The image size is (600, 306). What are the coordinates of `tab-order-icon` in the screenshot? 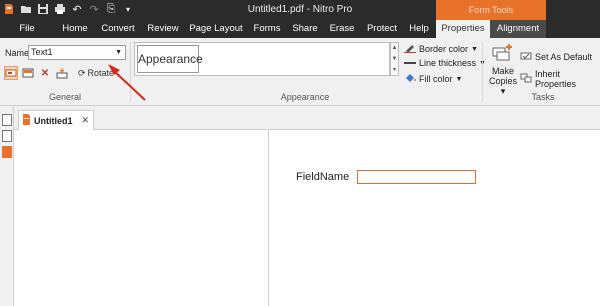 It's located at (62, 73).